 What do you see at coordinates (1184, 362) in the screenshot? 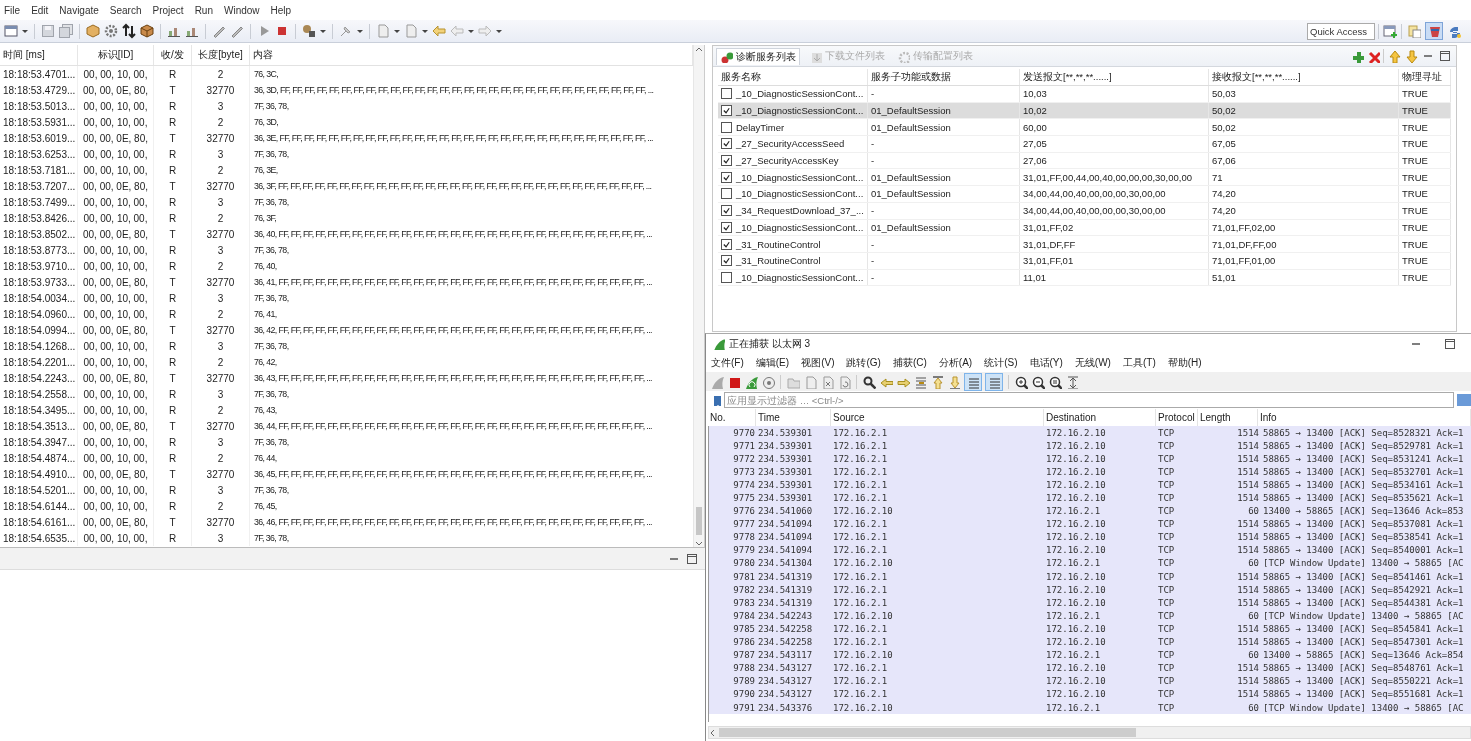
I see `menu-item: 帮助(H)` at bounding box center [1184, 362].